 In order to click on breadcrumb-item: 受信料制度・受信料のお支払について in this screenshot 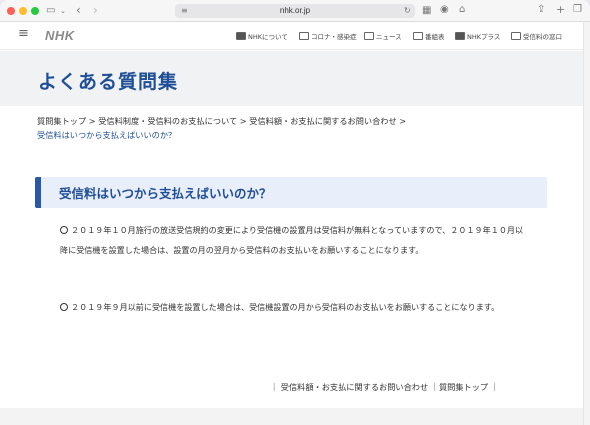, I will do `click(167, 121)`.